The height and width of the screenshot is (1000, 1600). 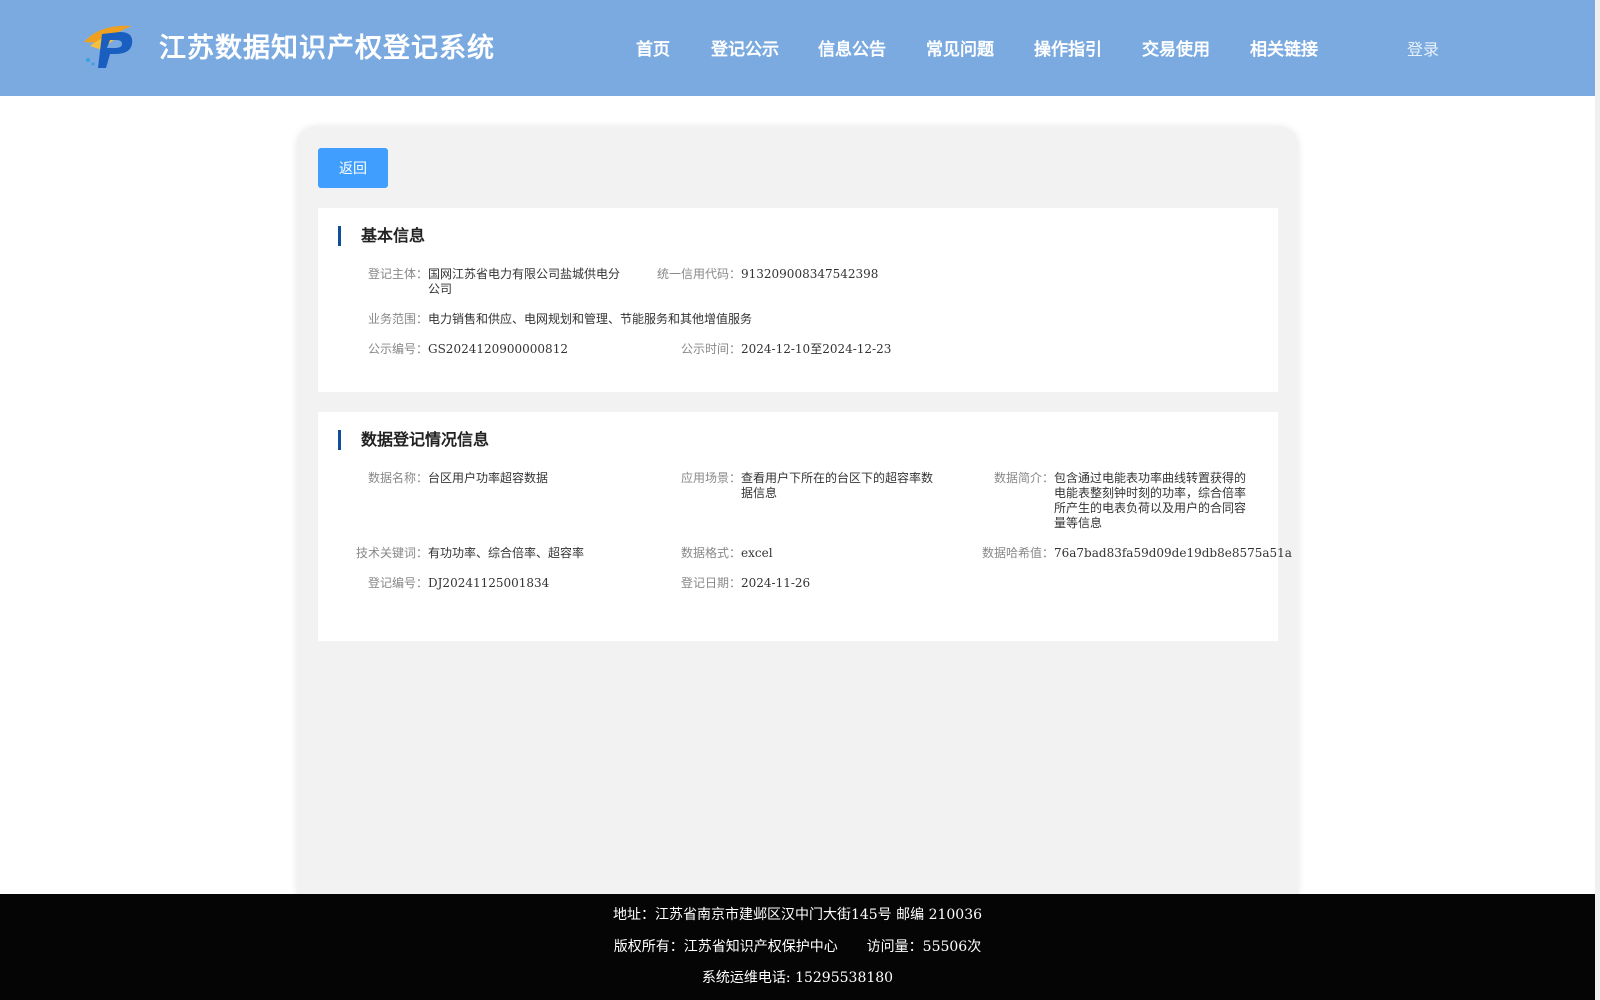 I want to click on field-publicity-time: 公示时间： 2024-12-10至2024-12-23, so click(x=808, y=350).